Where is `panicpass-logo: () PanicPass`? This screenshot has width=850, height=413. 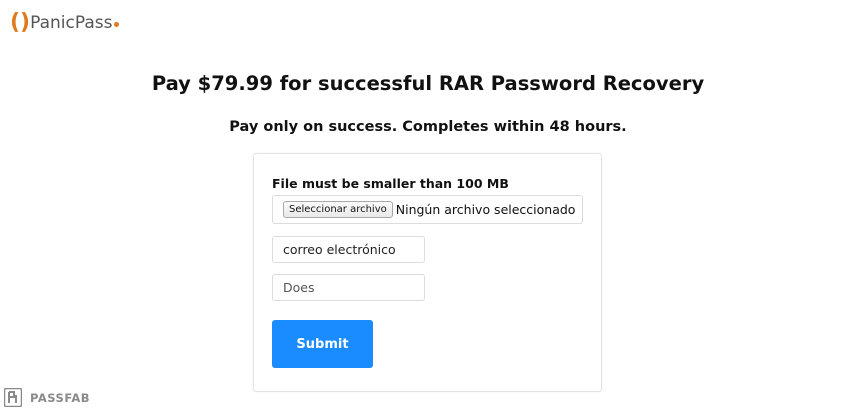 panicpass-logo: () PanicPass is located at coordinates (65, 23).